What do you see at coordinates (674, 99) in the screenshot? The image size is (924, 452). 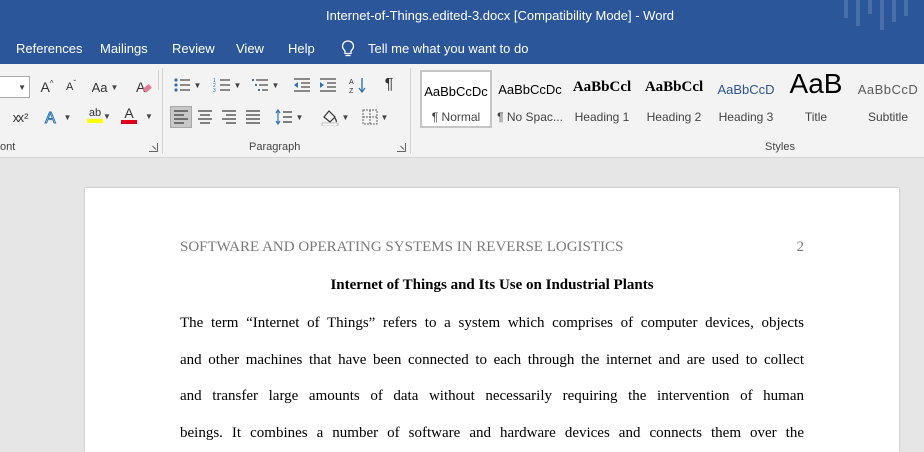 I see `style-heading-2: AaBbCcl Heading 2` at bounding box center [674, 99].